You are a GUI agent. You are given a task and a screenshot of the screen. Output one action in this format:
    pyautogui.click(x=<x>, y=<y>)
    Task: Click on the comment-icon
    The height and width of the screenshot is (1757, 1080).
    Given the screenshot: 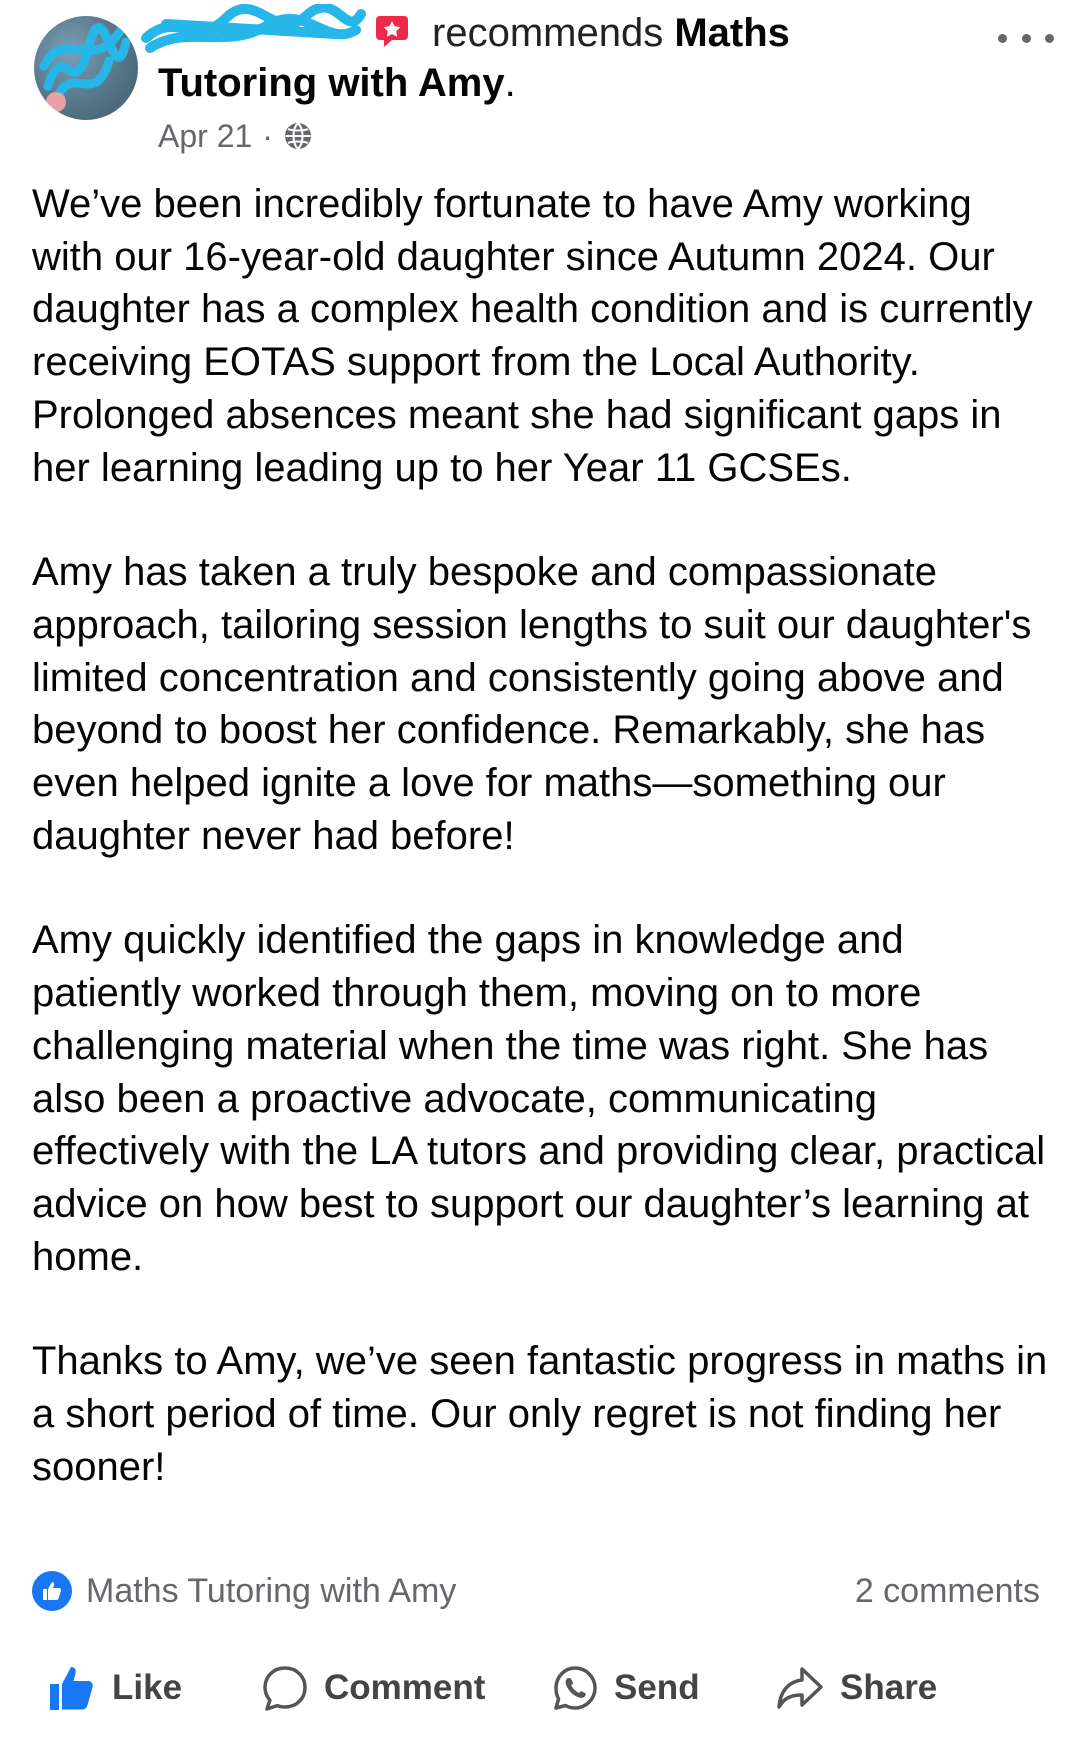 What is the action you would take?
    pyautogui.click(x=285, y=1688)
    